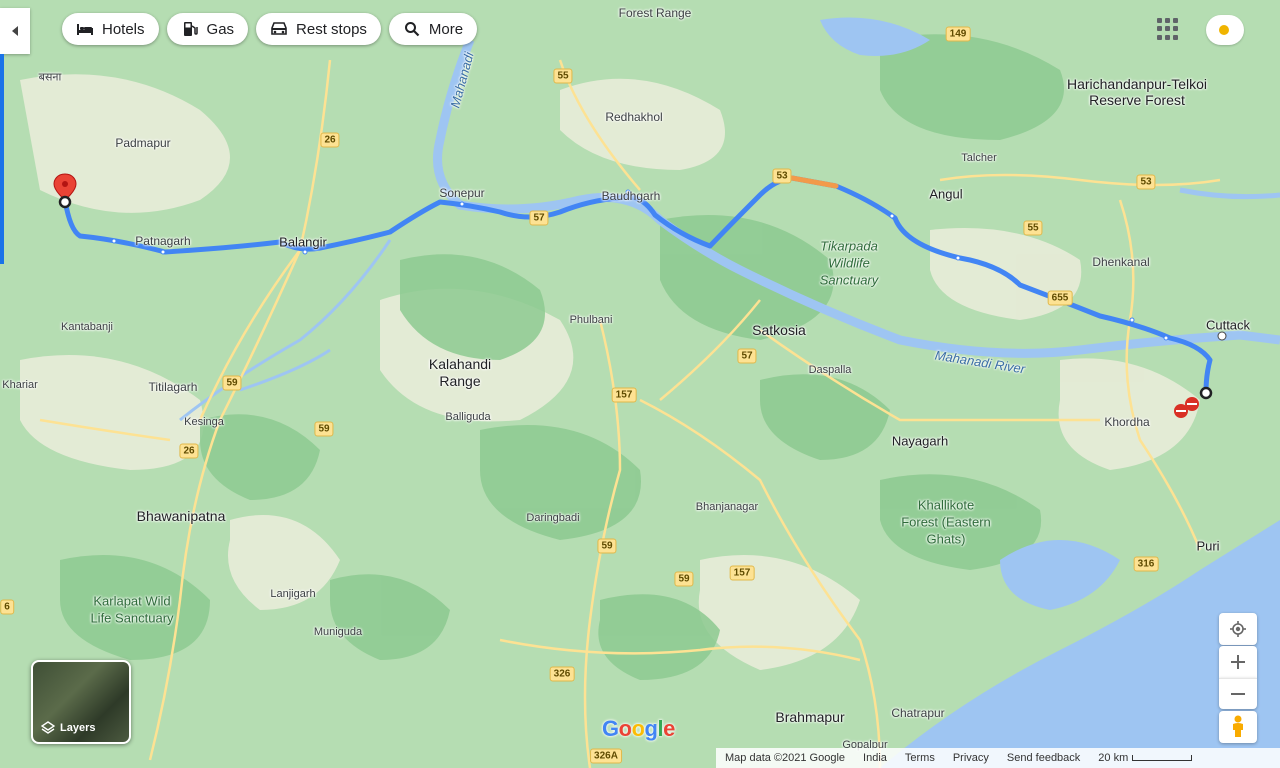 Image resolution: width=1280 pixels, height=768 pixels. Describe the element at coordinates (727, 507) in the screenshot. I see `place-label: Bhanjanagar` at that location.